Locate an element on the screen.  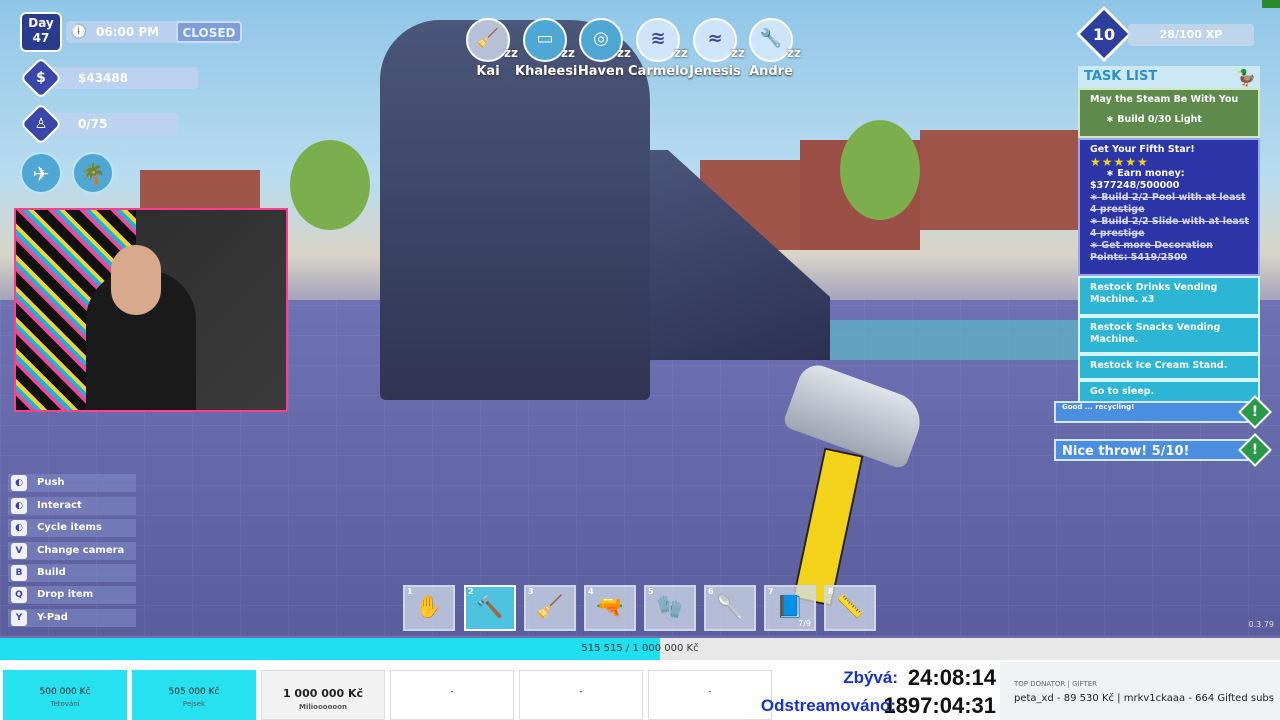
hotbar-slot-spray: 4 🔫 is located at coordinates (610, 608).